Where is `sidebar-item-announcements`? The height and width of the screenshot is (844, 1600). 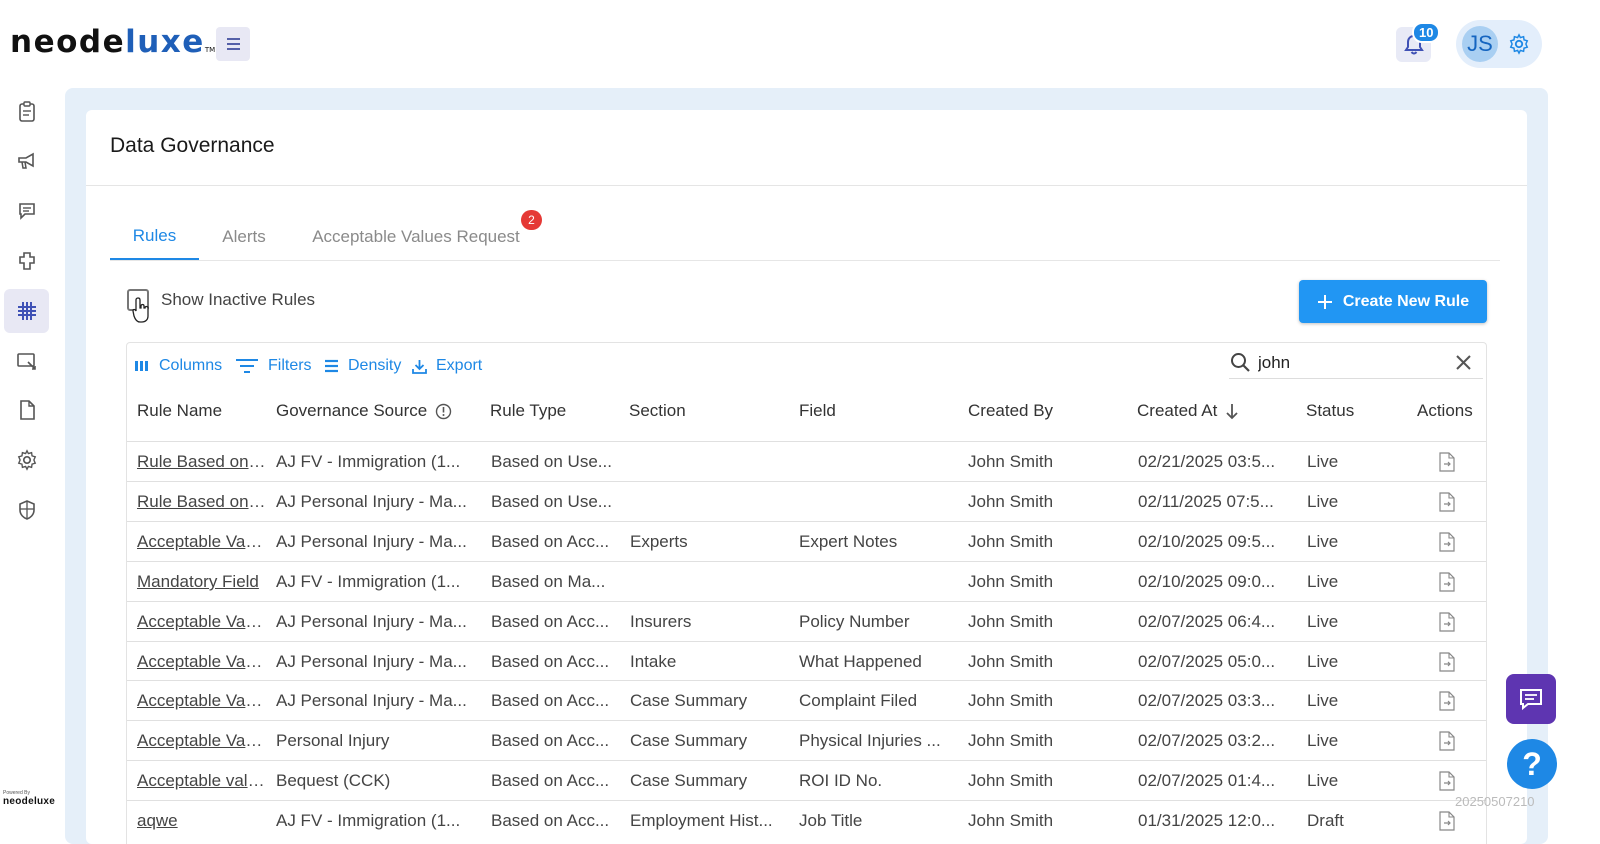
sidebar-item-announcements is located at coordinates (26, 161).